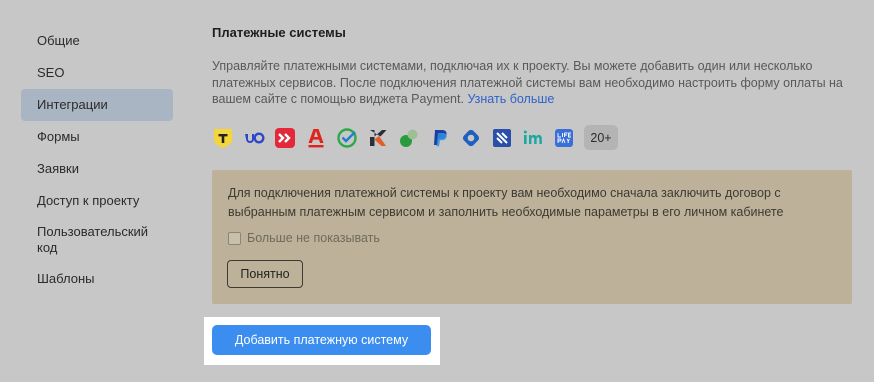  What do you see at coordinates (564, 138) in the screenshot?
I see `life-pay-logo-icon` at bounding box center [564, 138].